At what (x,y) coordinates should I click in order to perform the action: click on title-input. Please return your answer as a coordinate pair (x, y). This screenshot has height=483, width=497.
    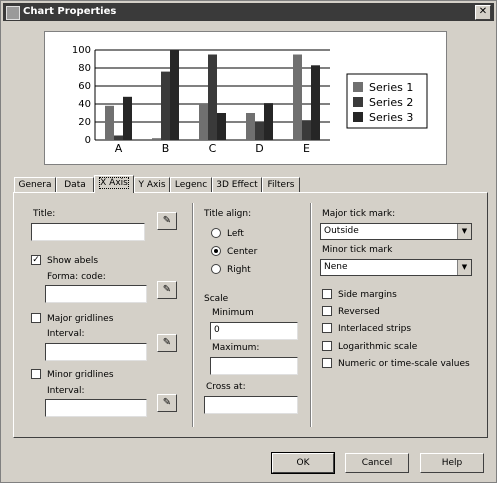
    Looking at the image, I should click on (88, 232).